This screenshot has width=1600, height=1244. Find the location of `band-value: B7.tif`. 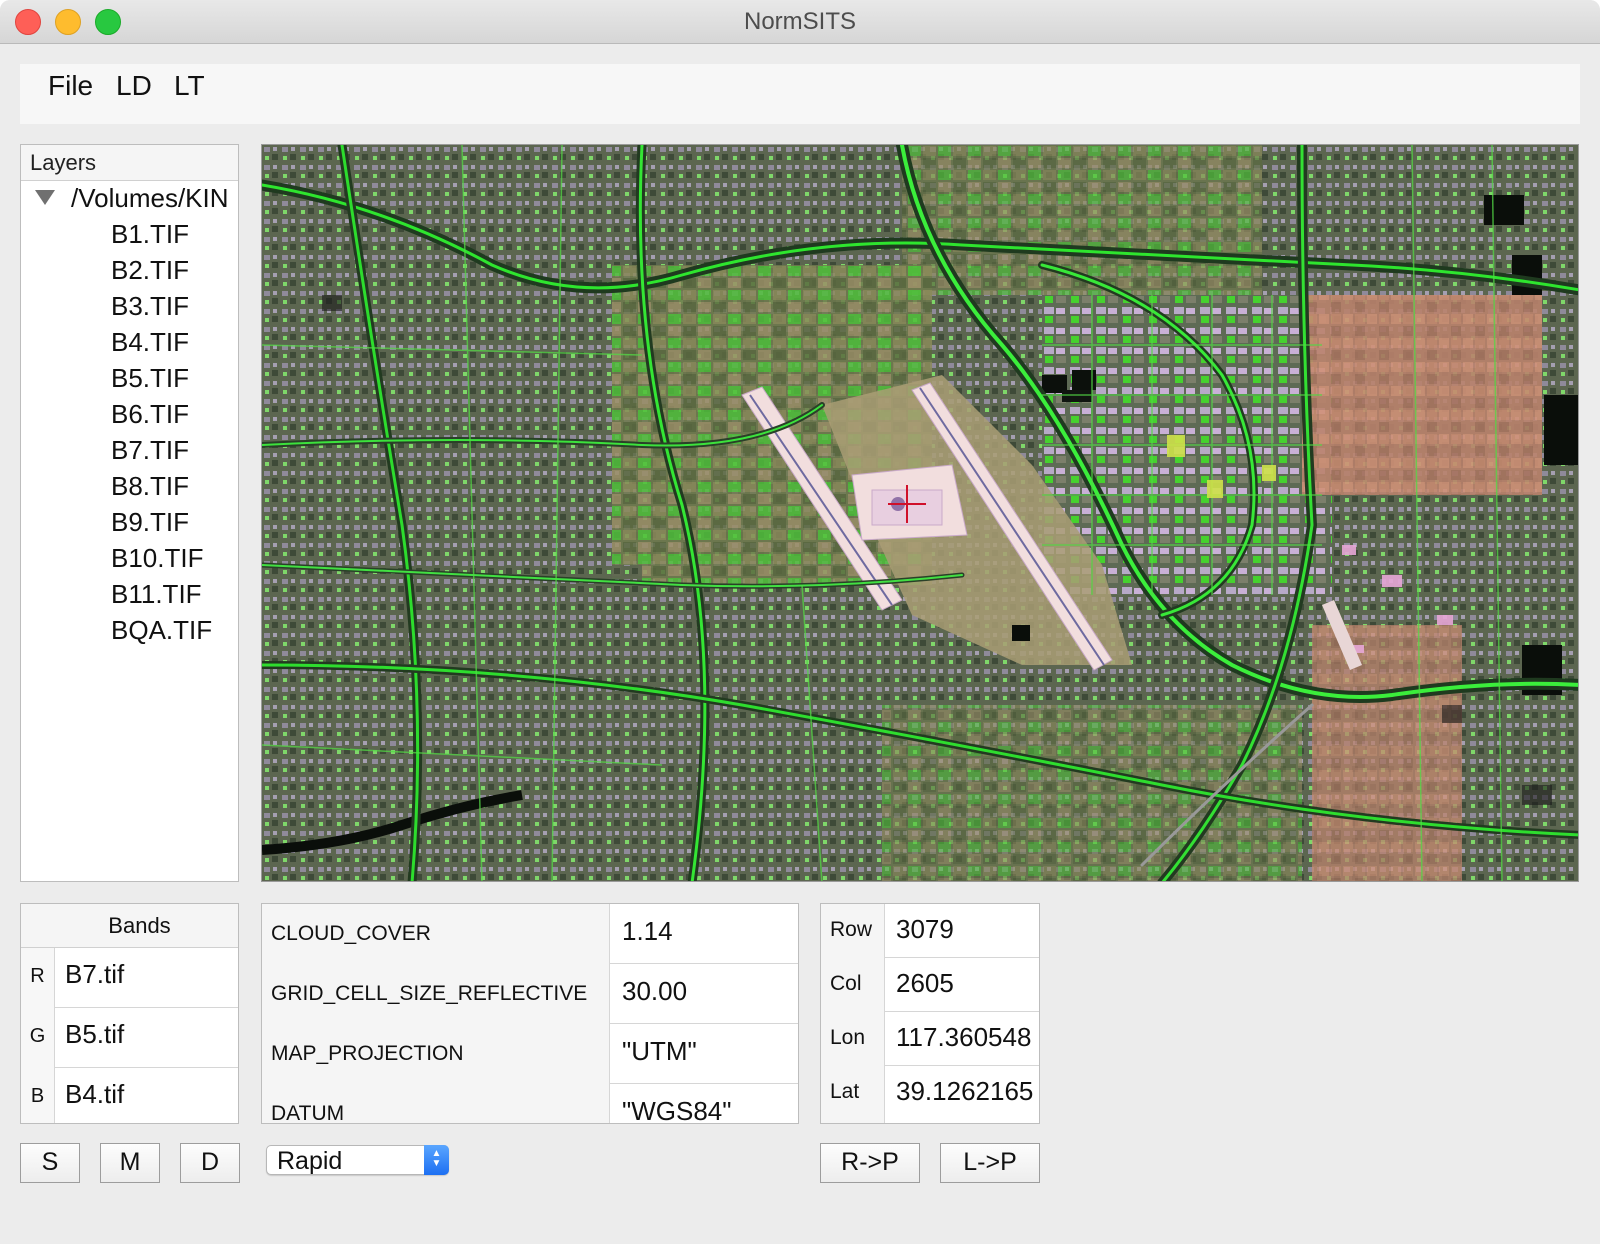

band-value: B7.tif is located at coordinates (94, 974).